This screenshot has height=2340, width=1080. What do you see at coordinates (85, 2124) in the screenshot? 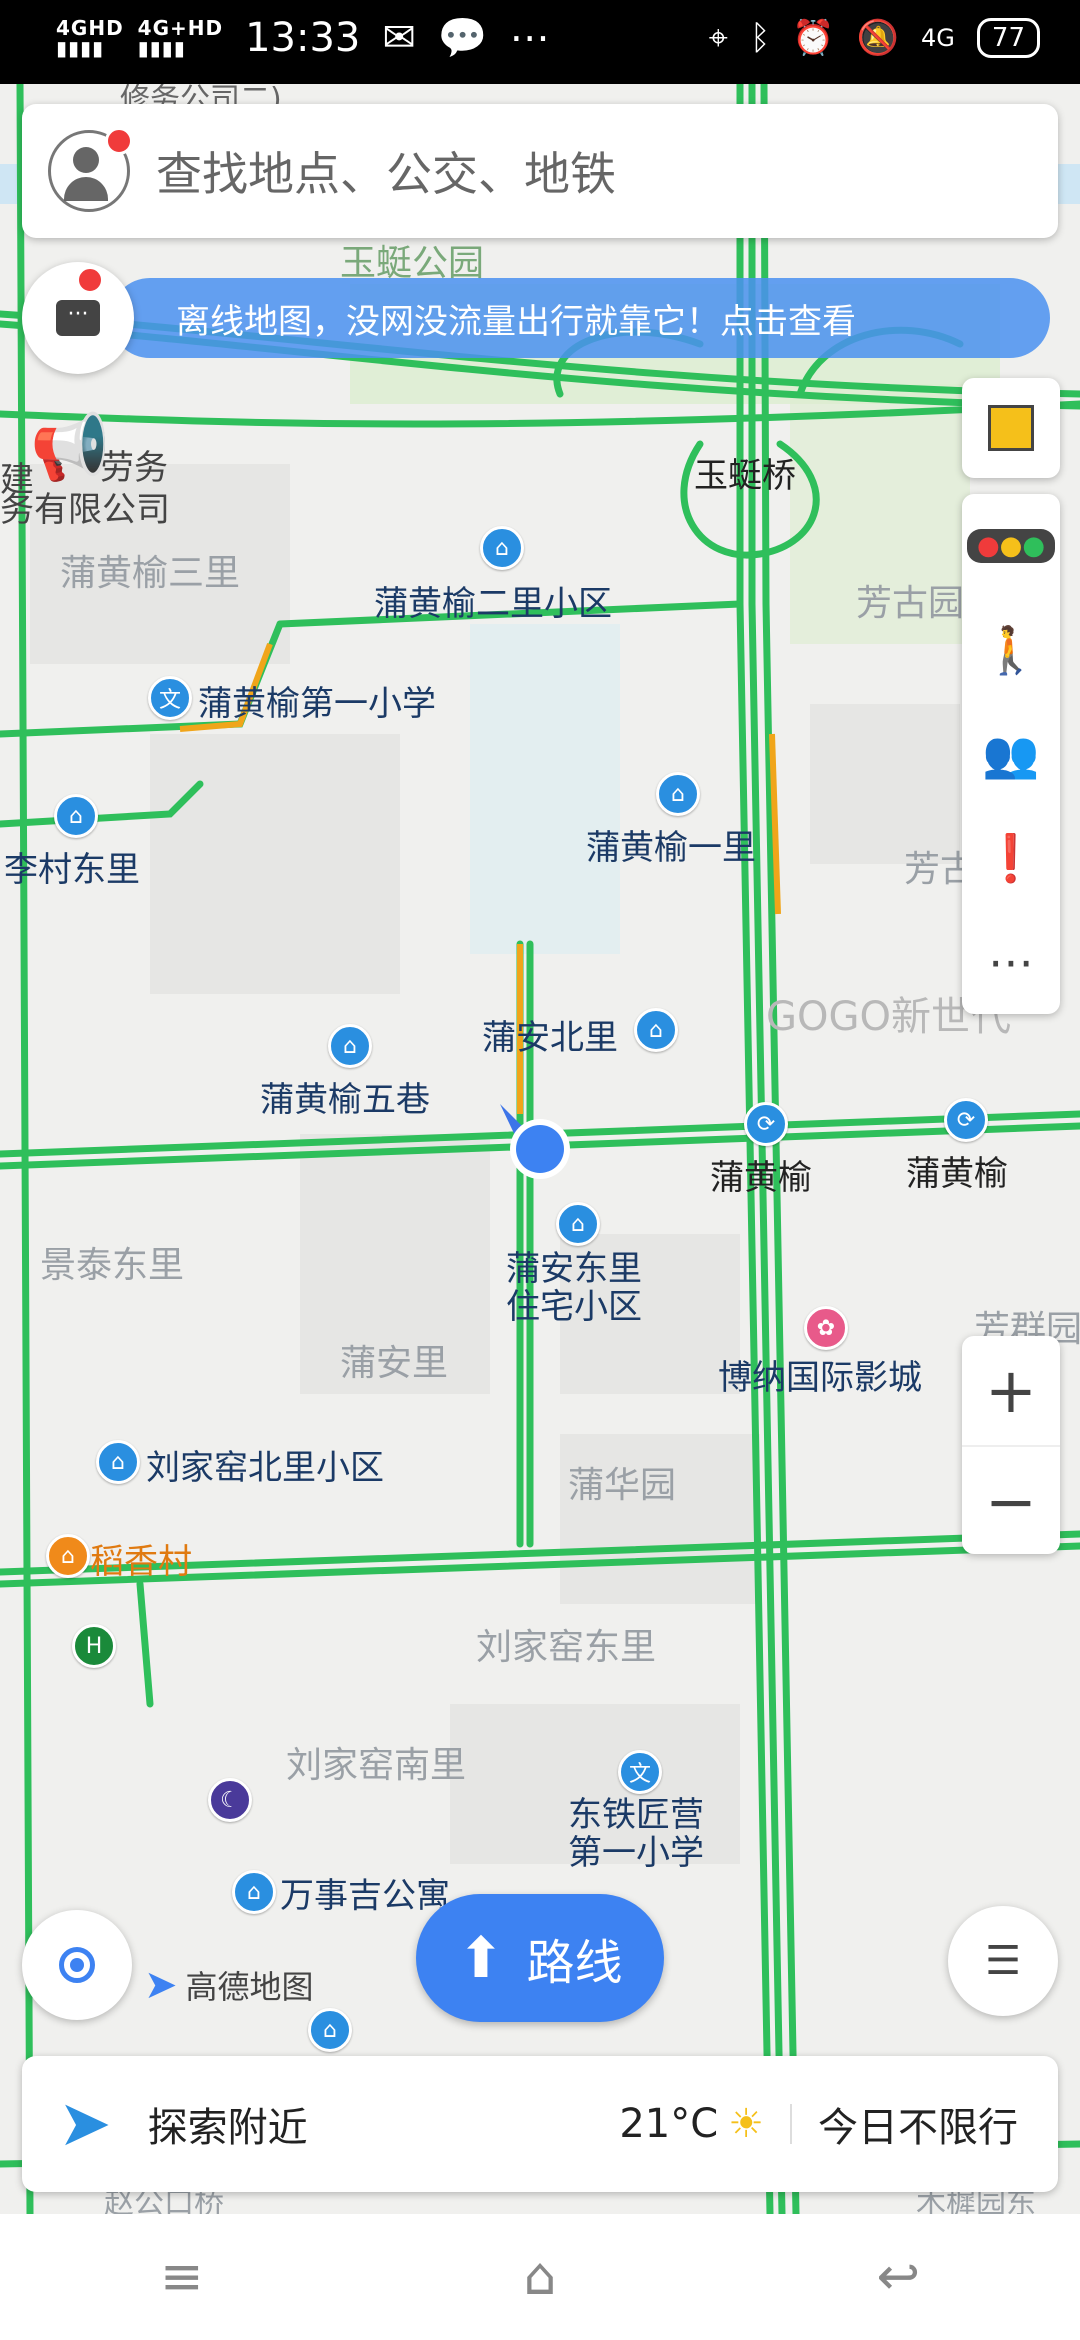
I see `send-icon: ➤` at bounding box center [85, 2124].